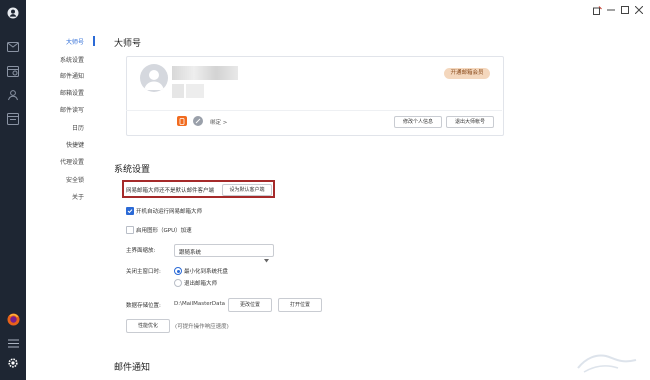 The height and width of the screenshot is (380, 650). What do you see at coordinates (13, 71) in the screenshot?
I see `calendar-icon` at bounding box center [13, 71].